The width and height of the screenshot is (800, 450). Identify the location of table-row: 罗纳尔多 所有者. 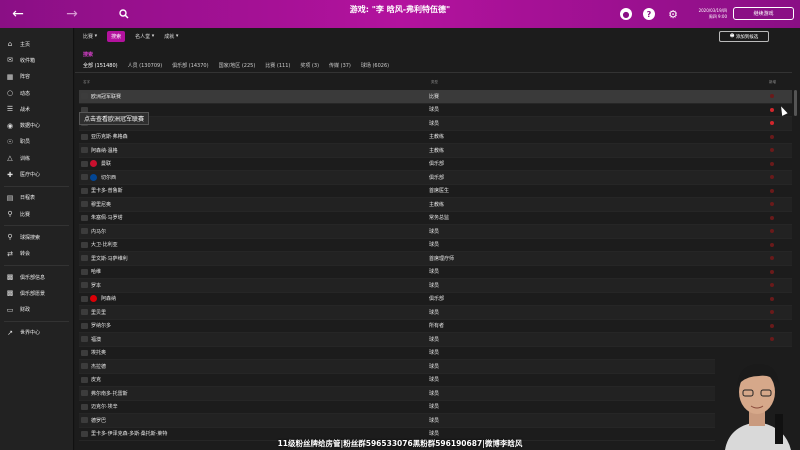
(435, 326).